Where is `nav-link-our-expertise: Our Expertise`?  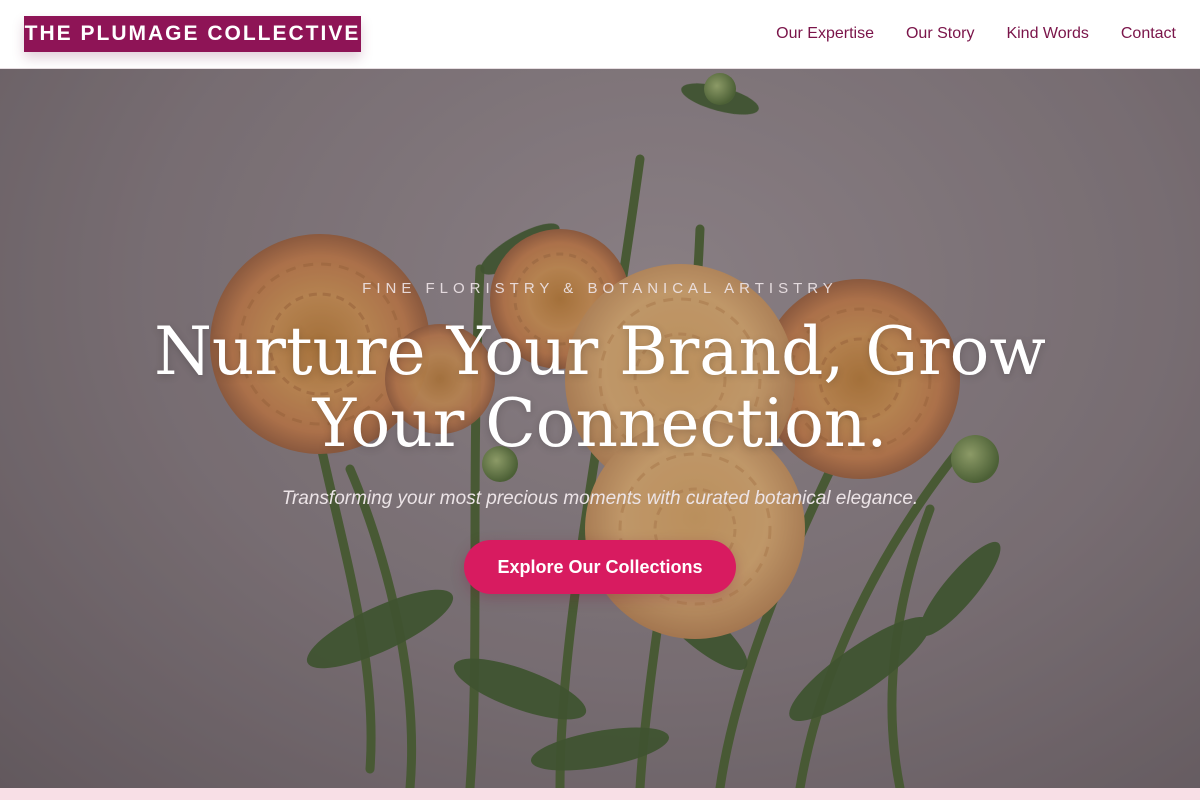 nav-link-our-expertise: Our Expertise is located at coordinates (825, 34).